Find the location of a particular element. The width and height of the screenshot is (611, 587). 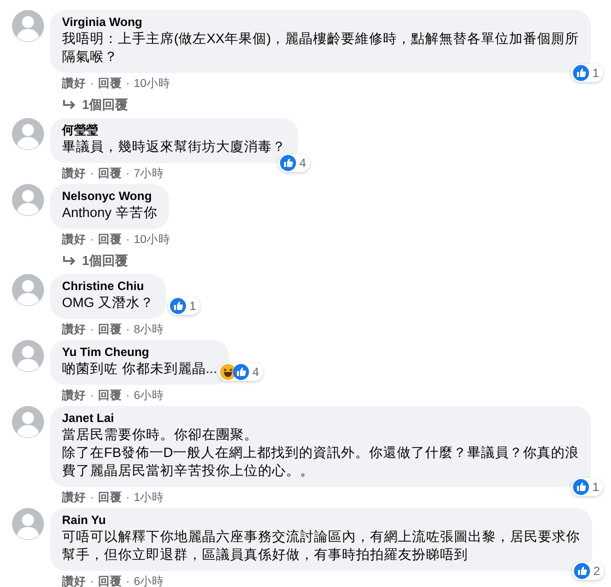

comment-text: 畢議員，幾時返來幫街坊大廈消毒？ is located at coordinates (174, 147).